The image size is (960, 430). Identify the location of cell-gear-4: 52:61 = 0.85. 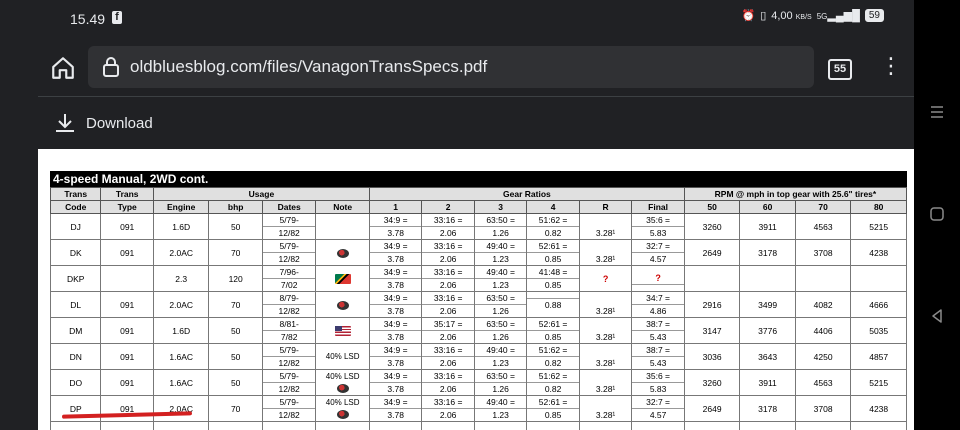
(553, 252).